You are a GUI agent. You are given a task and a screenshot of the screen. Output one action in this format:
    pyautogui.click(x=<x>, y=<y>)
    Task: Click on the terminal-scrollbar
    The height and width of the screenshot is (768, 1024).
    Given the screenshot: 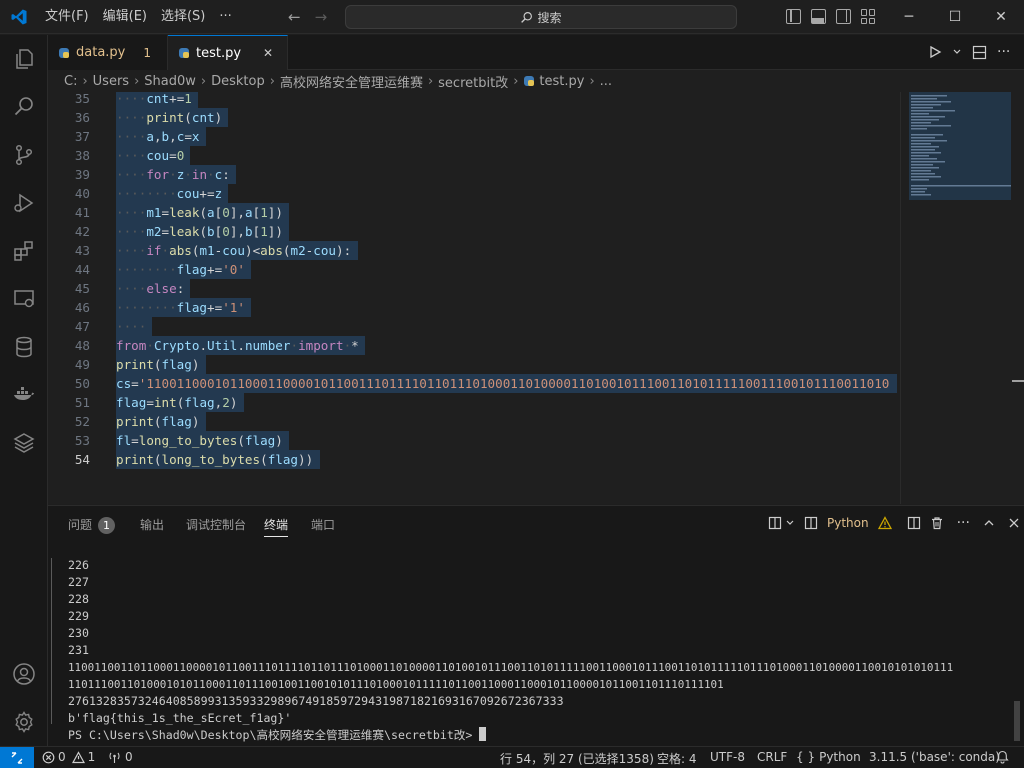 What is the action you would take?
    pyautogui.click(x=1017, y=721)
    